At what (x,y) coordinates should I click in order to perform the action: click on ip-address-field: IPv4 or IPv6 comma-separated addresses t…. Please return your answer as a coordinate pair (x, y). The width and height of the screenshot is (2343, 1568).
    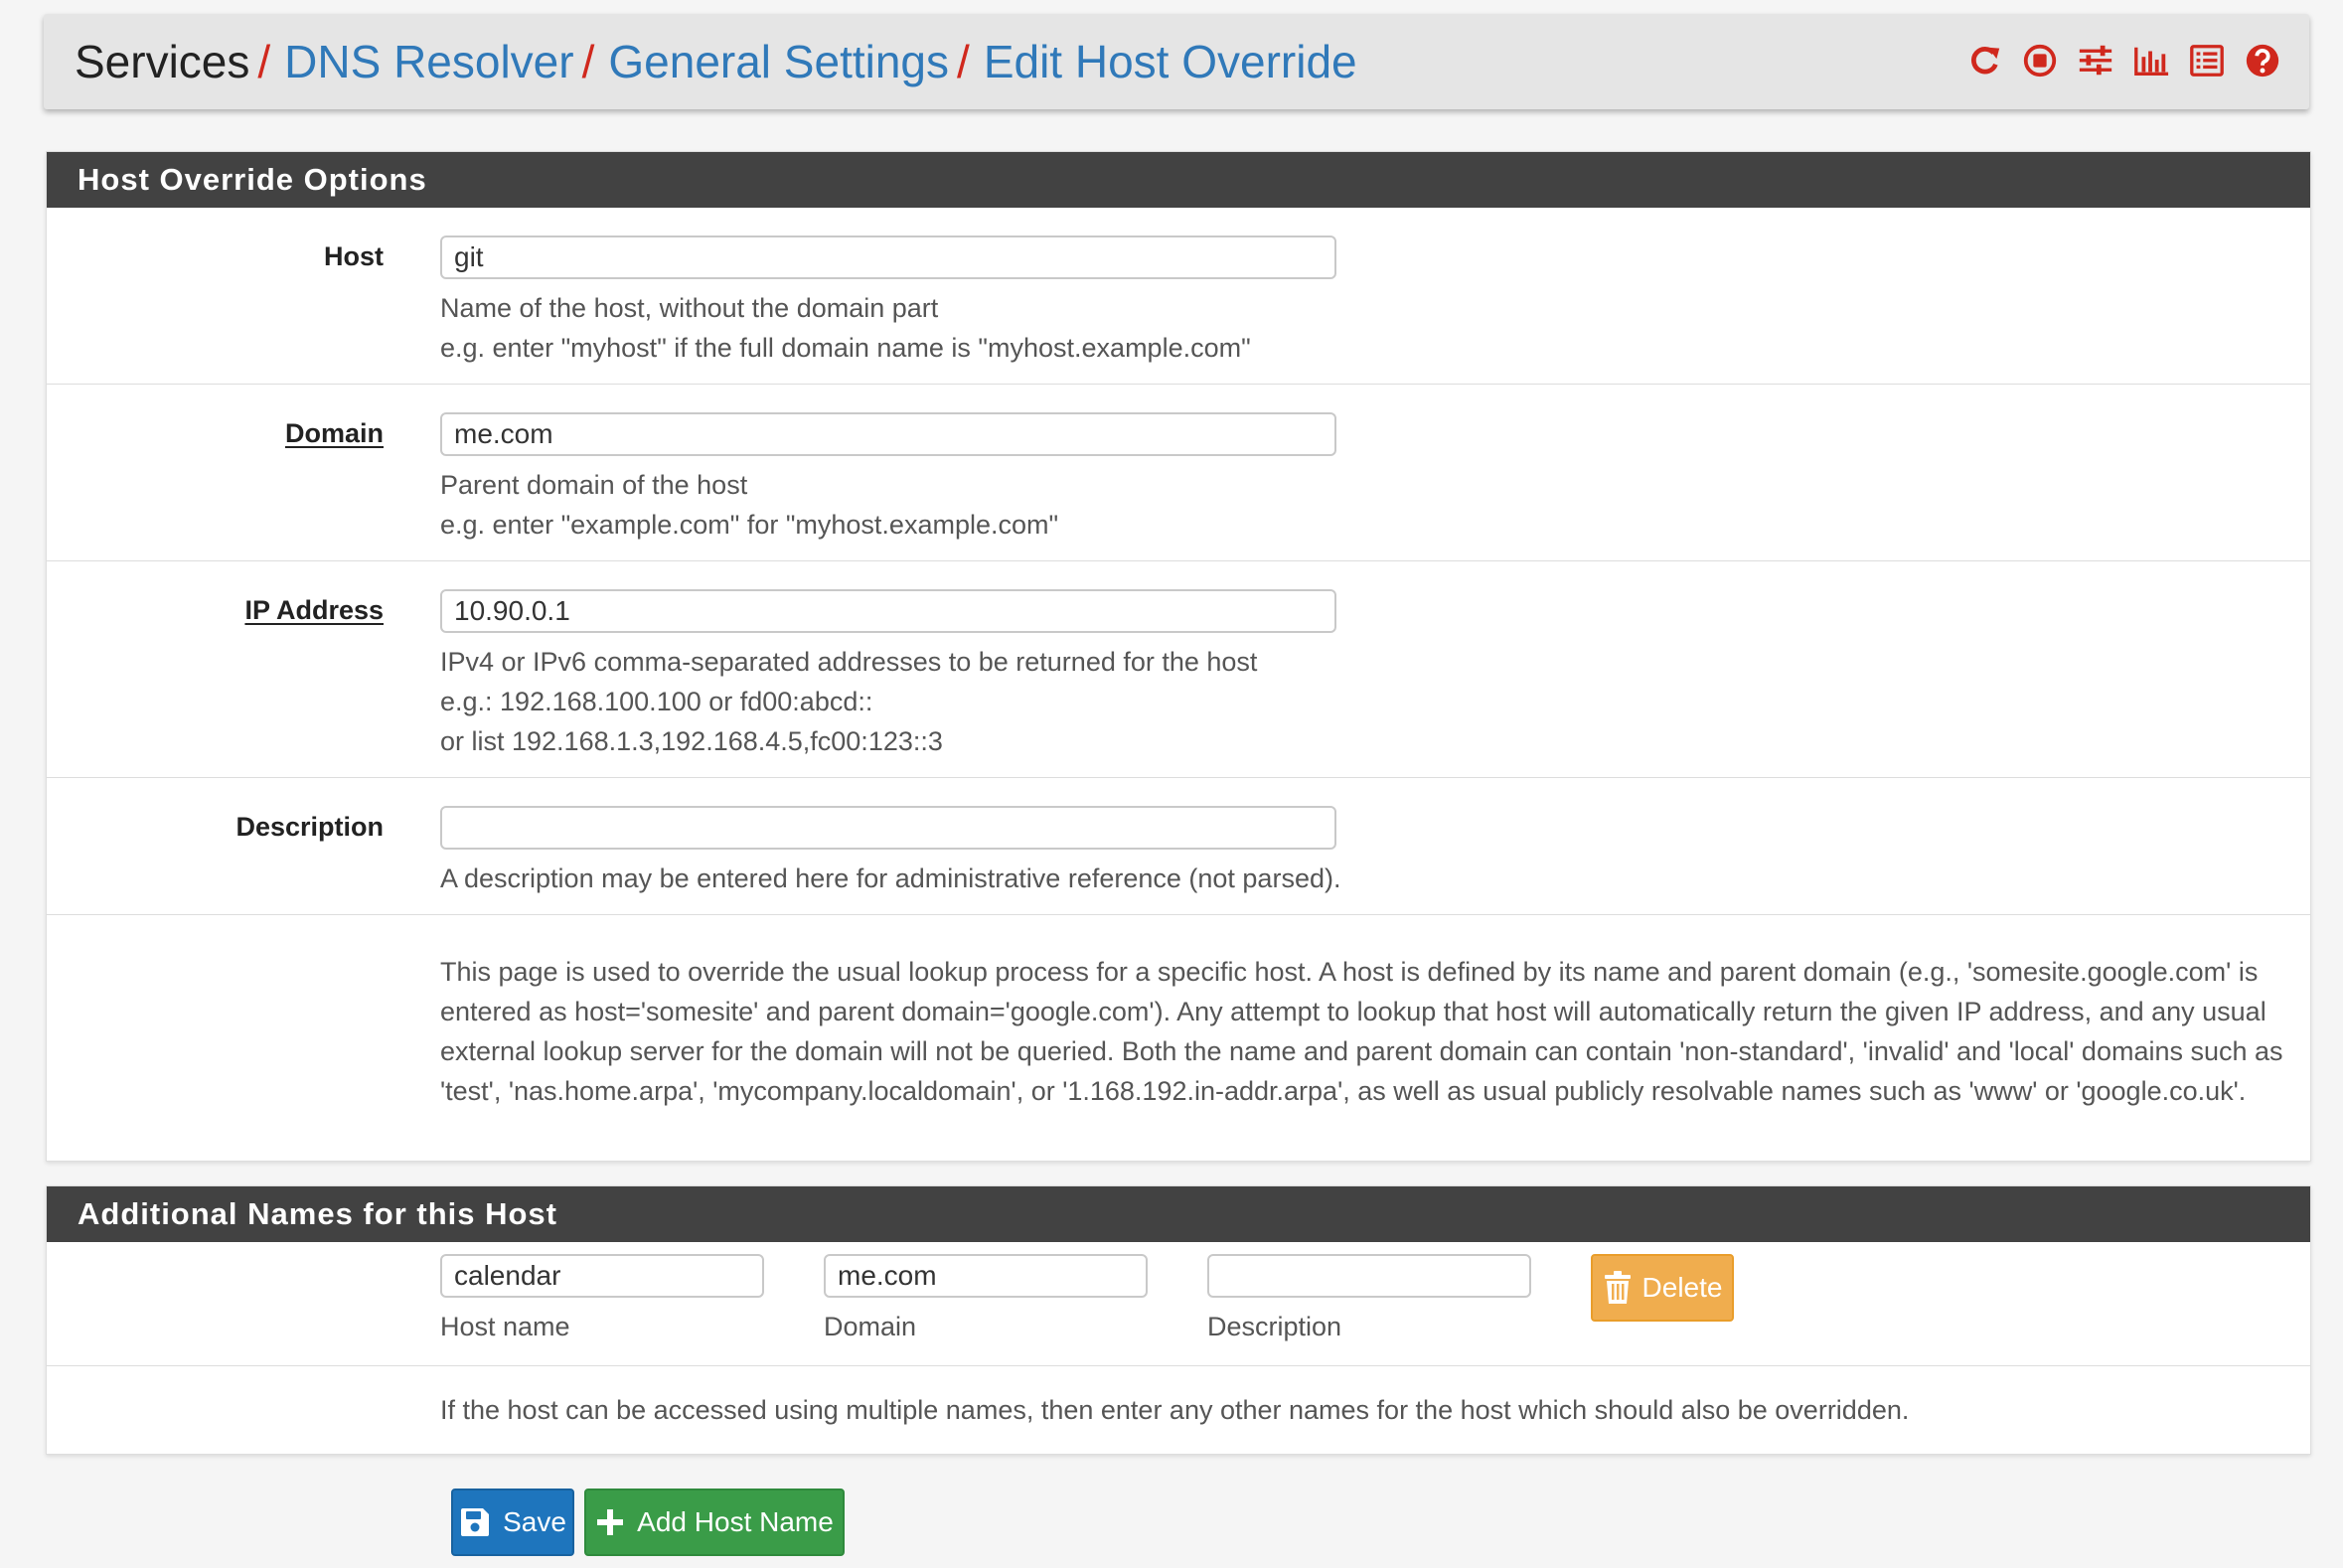
    Looking at the image, I should click on (888, 675).